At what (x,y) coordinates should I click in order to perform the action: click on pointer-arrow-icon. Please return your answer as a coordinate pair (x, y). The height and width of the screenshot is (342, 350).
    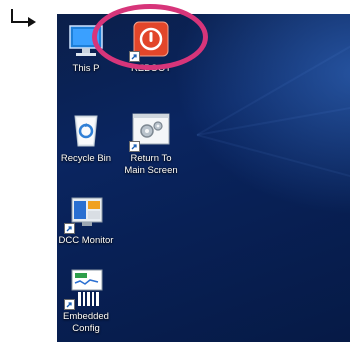
    Looking at the image, I should click on (23, 18).